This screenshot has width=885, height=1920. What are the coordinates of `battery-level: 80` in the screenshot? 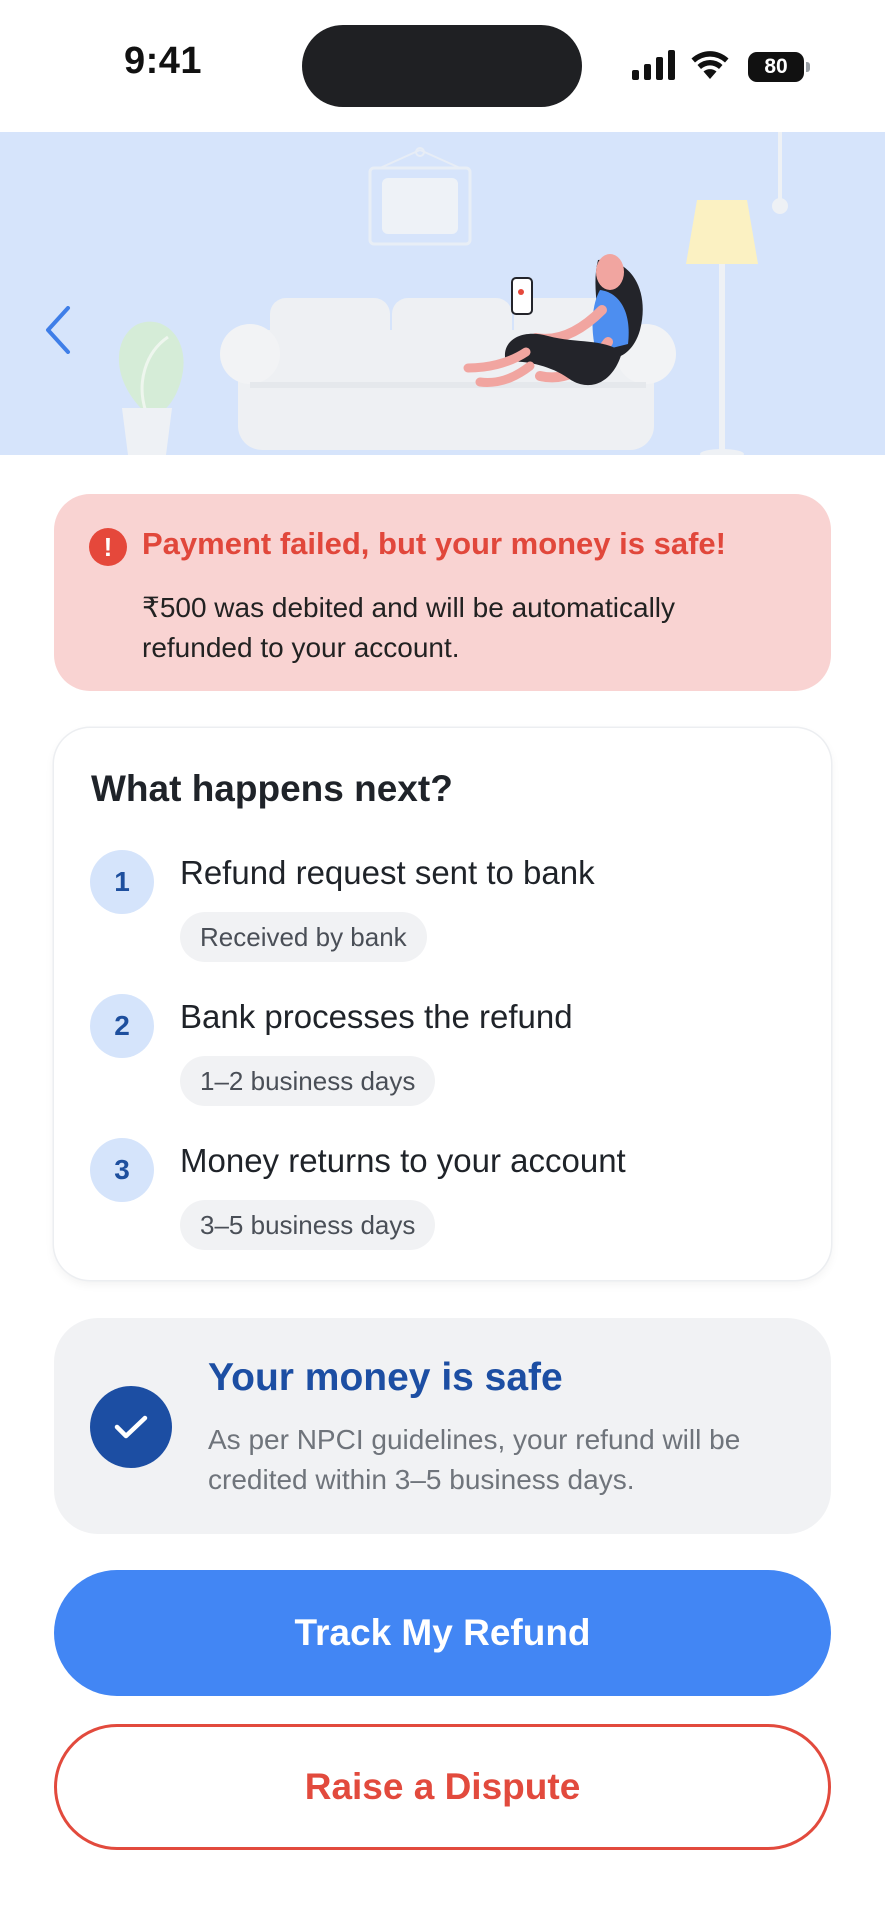 It's located at (776, 67).